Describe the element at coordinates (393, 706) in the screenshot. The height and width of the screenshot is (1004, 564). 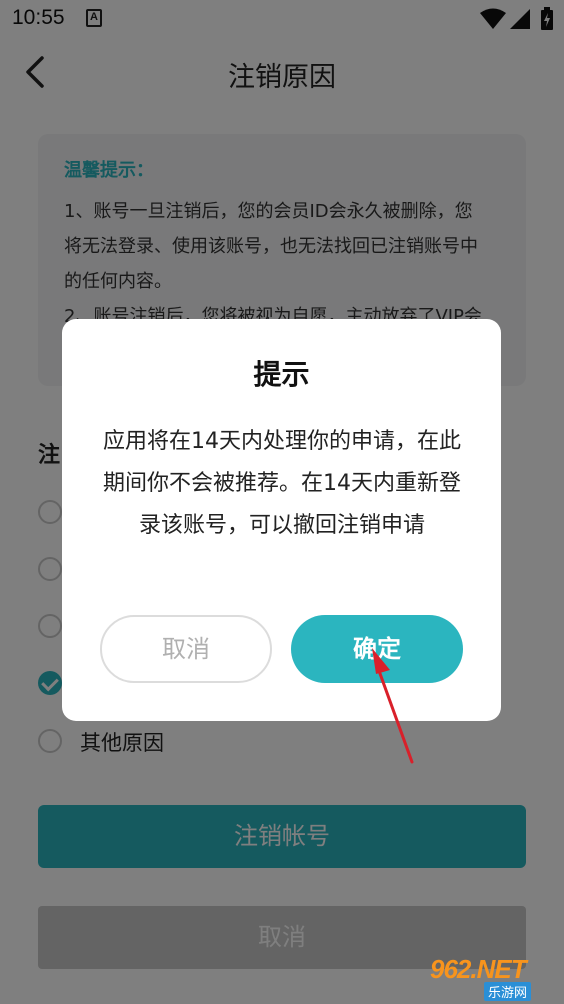
I see `annotation-arrow-icon` at that location.